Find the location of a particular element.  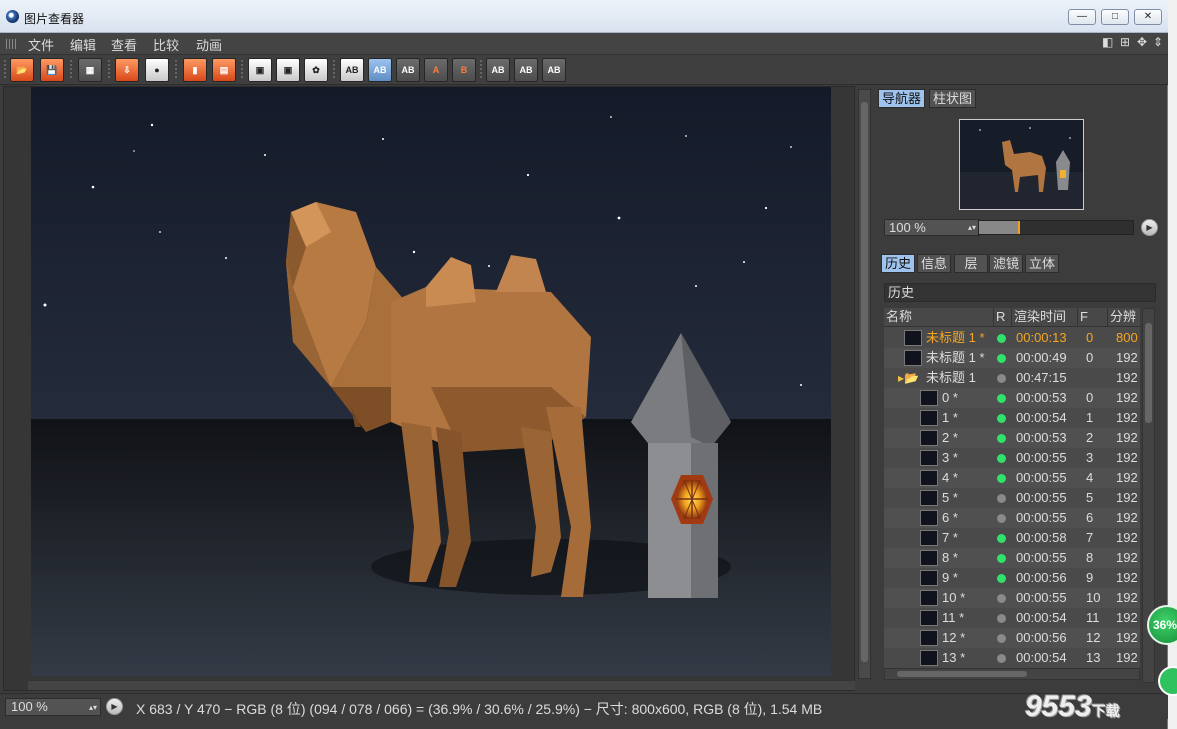

menu-file: 文件 is located at coordinates (41, 44).